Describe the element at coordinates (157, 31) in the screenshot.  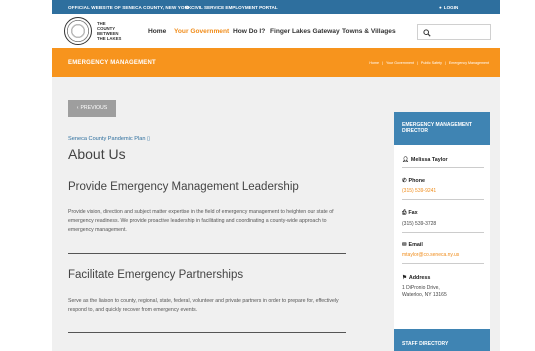
I see `nav-home: Home` at that location.